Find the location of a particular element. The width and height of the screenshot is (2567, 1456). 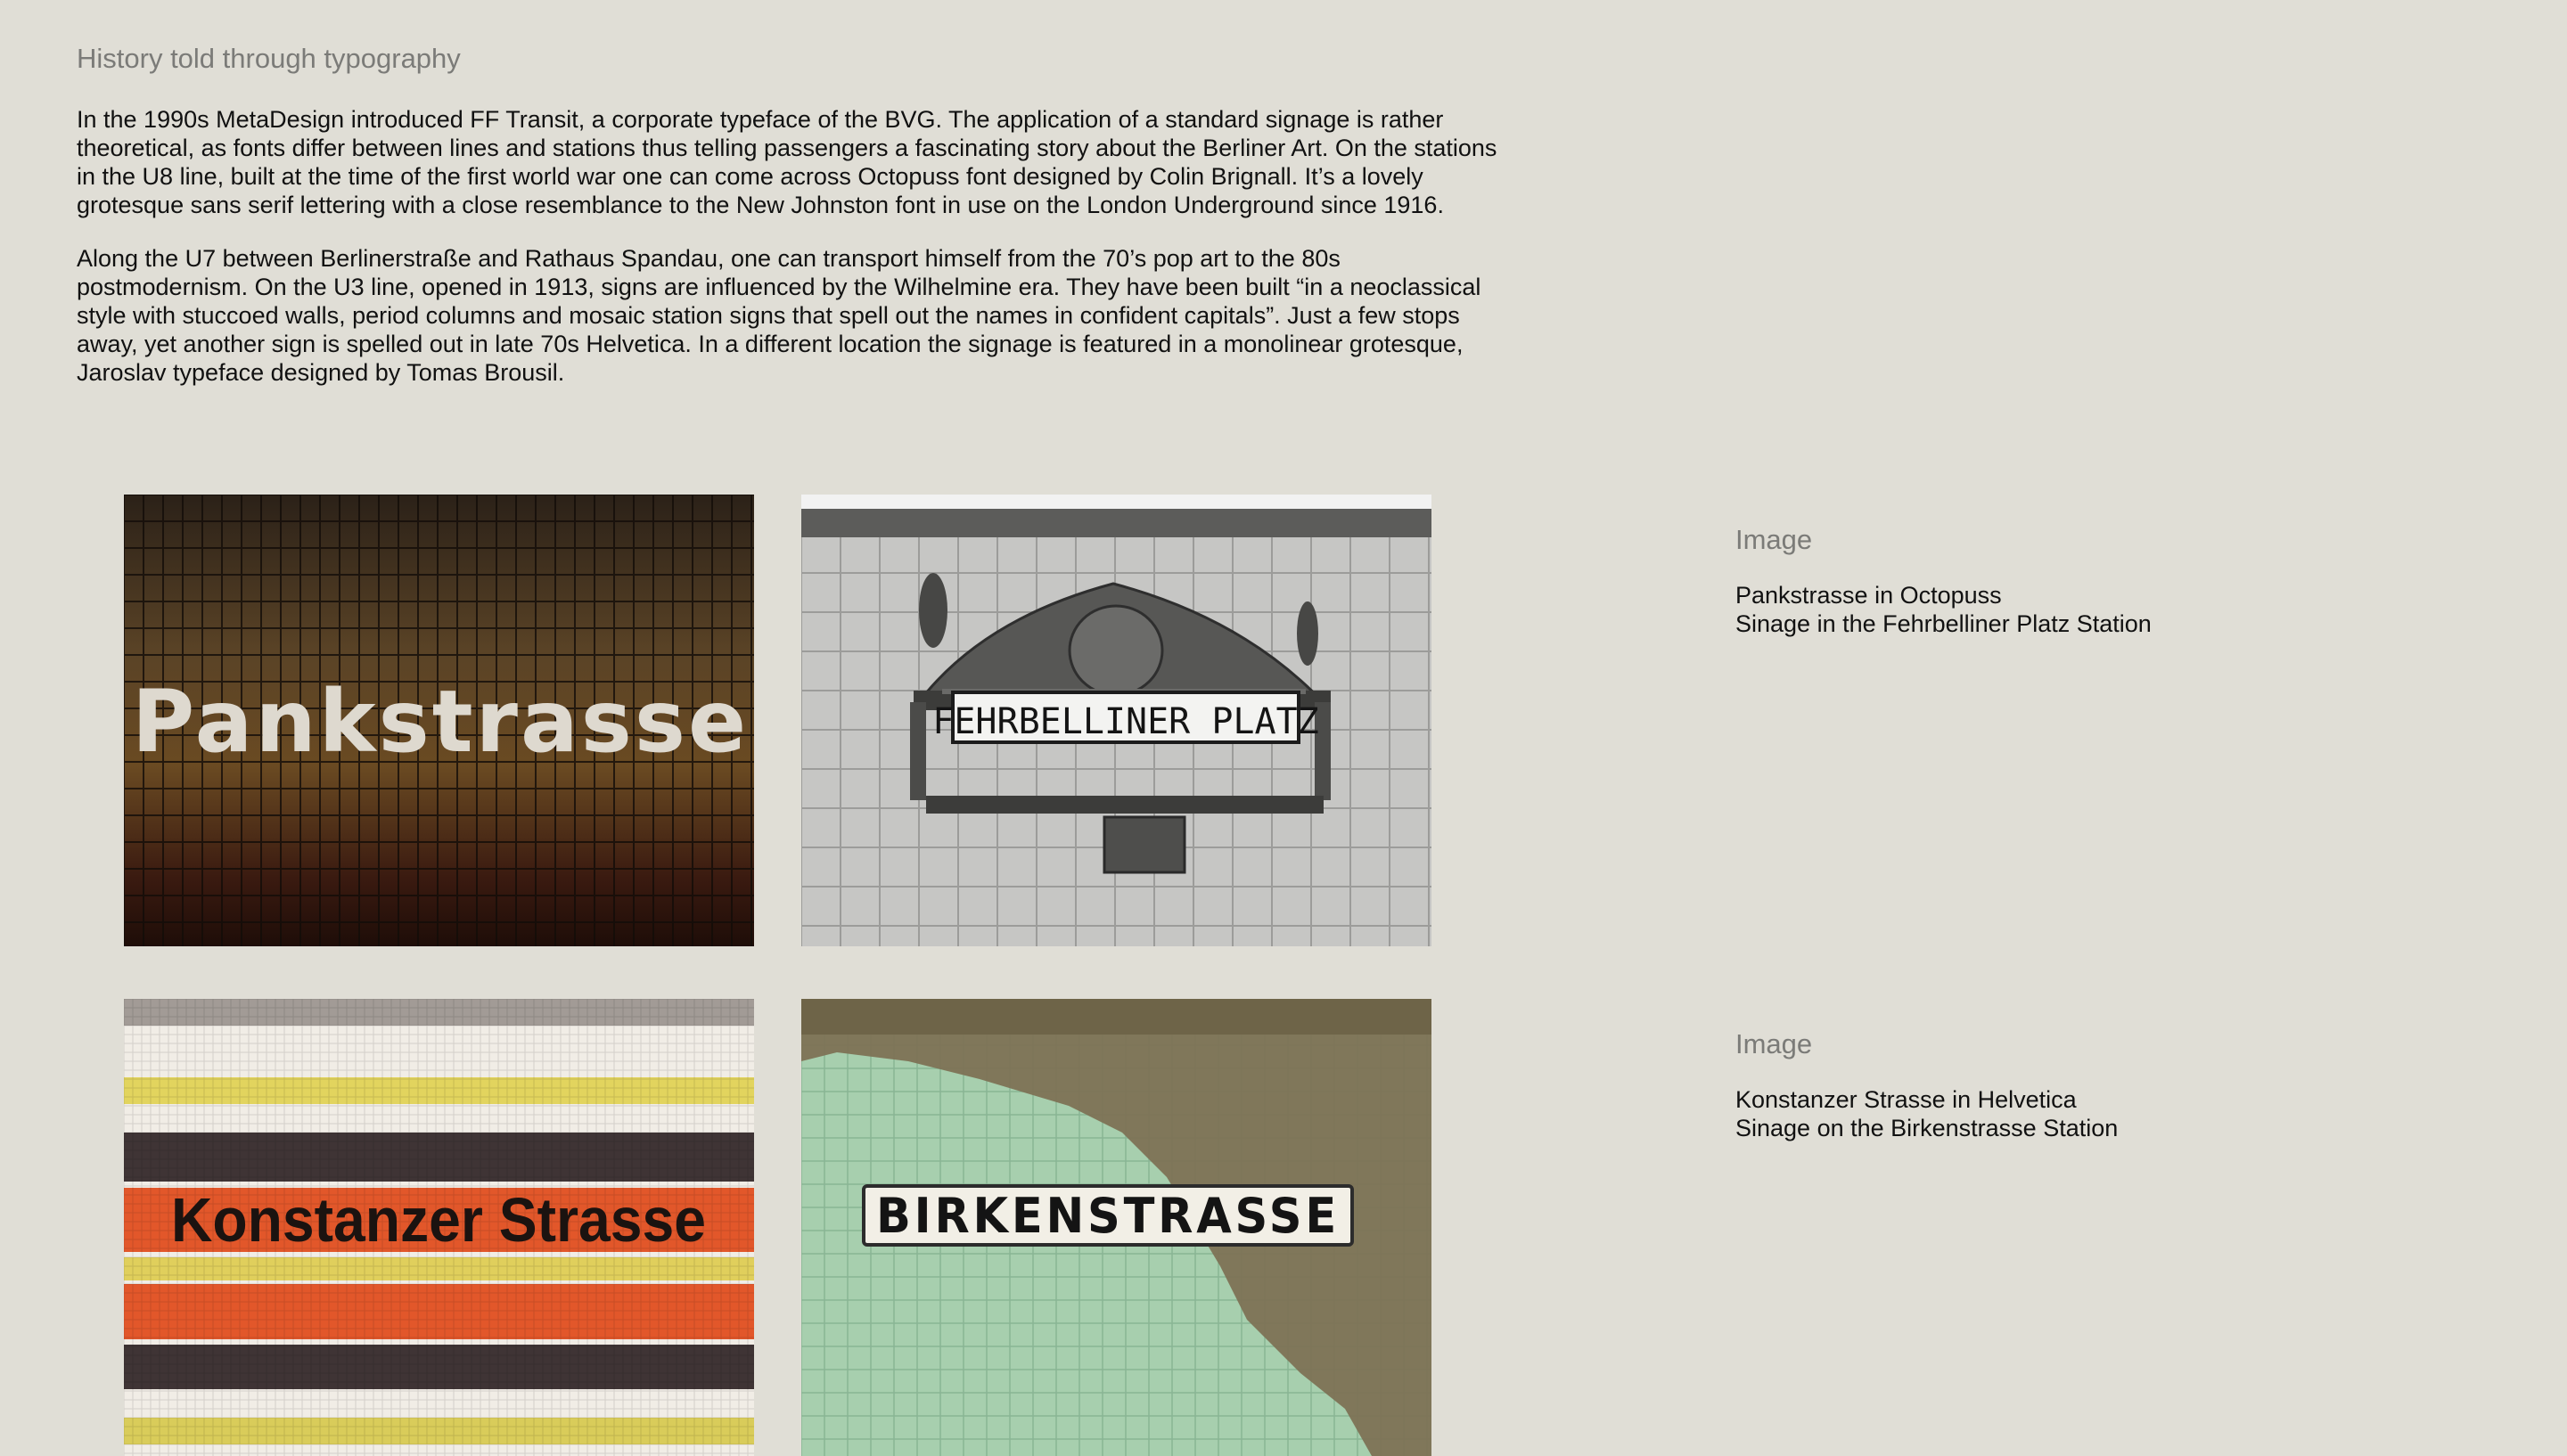

caption-line: Konstanzer Strasse in Helvetica is located at coordinates (1906, 1100).